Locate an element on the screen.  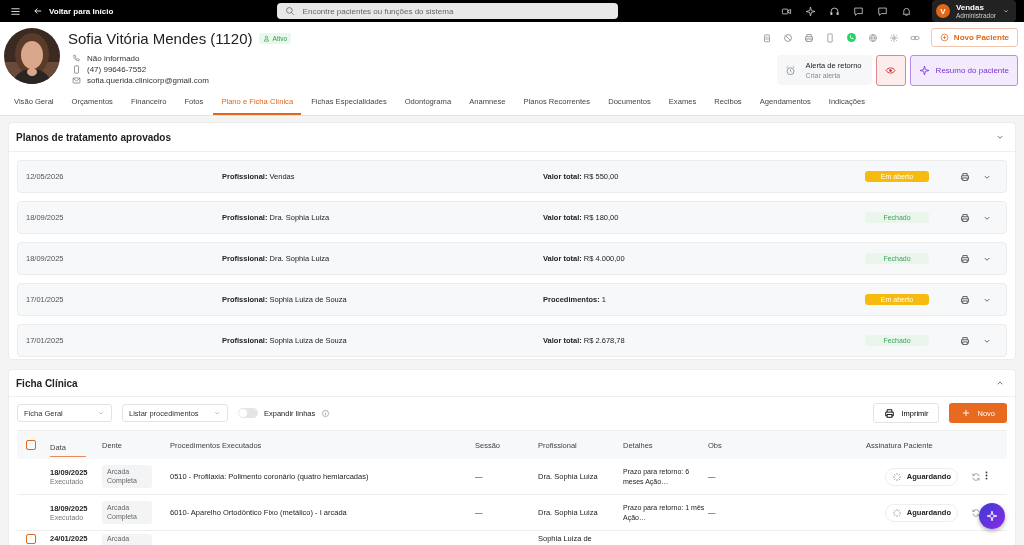
eye-icon is located at coordinates (891, 70).